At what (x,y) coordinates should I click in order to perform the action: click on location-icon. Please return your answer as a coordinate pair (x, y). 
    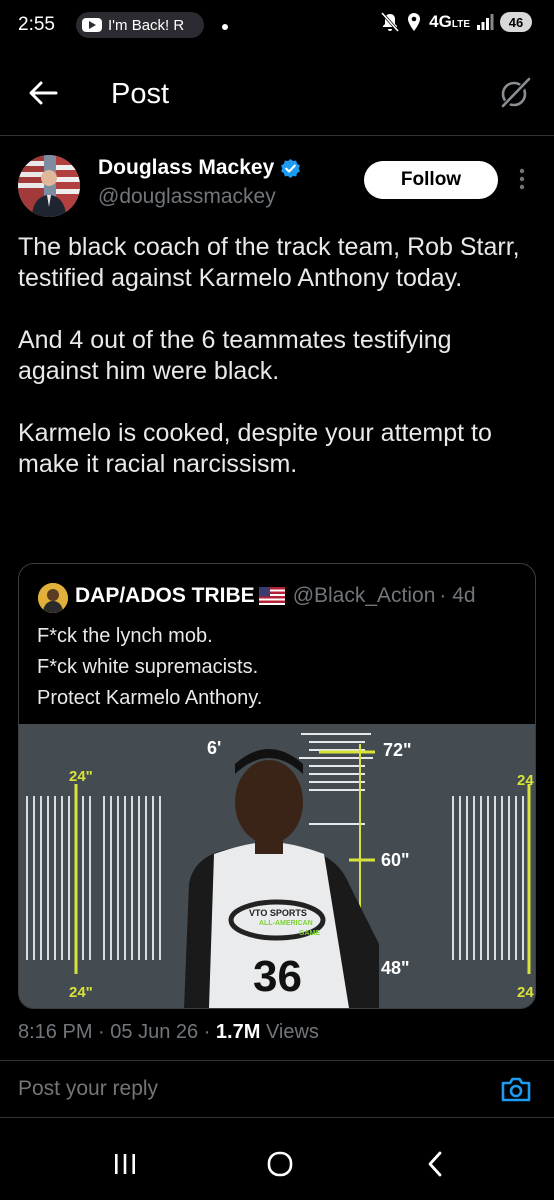
    Looking at the image, I should click on (414, 22).